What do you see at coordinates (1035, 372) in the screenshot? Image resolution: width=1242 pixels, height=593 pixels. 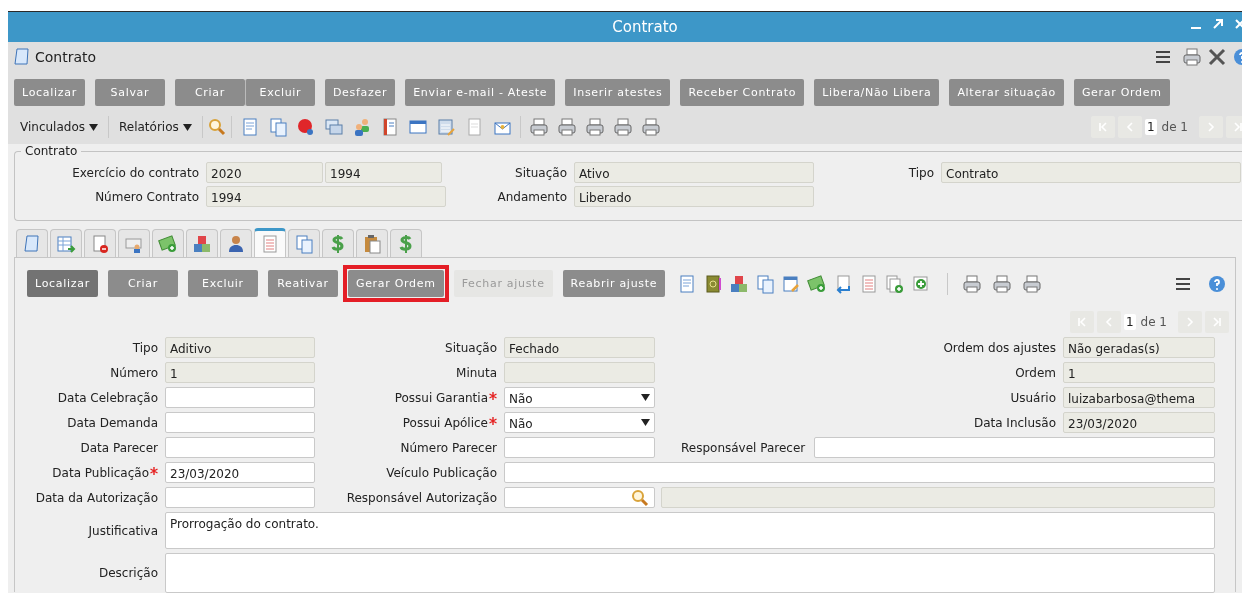 I see `field-label: Ordem` at bounding box center [1035, 372].